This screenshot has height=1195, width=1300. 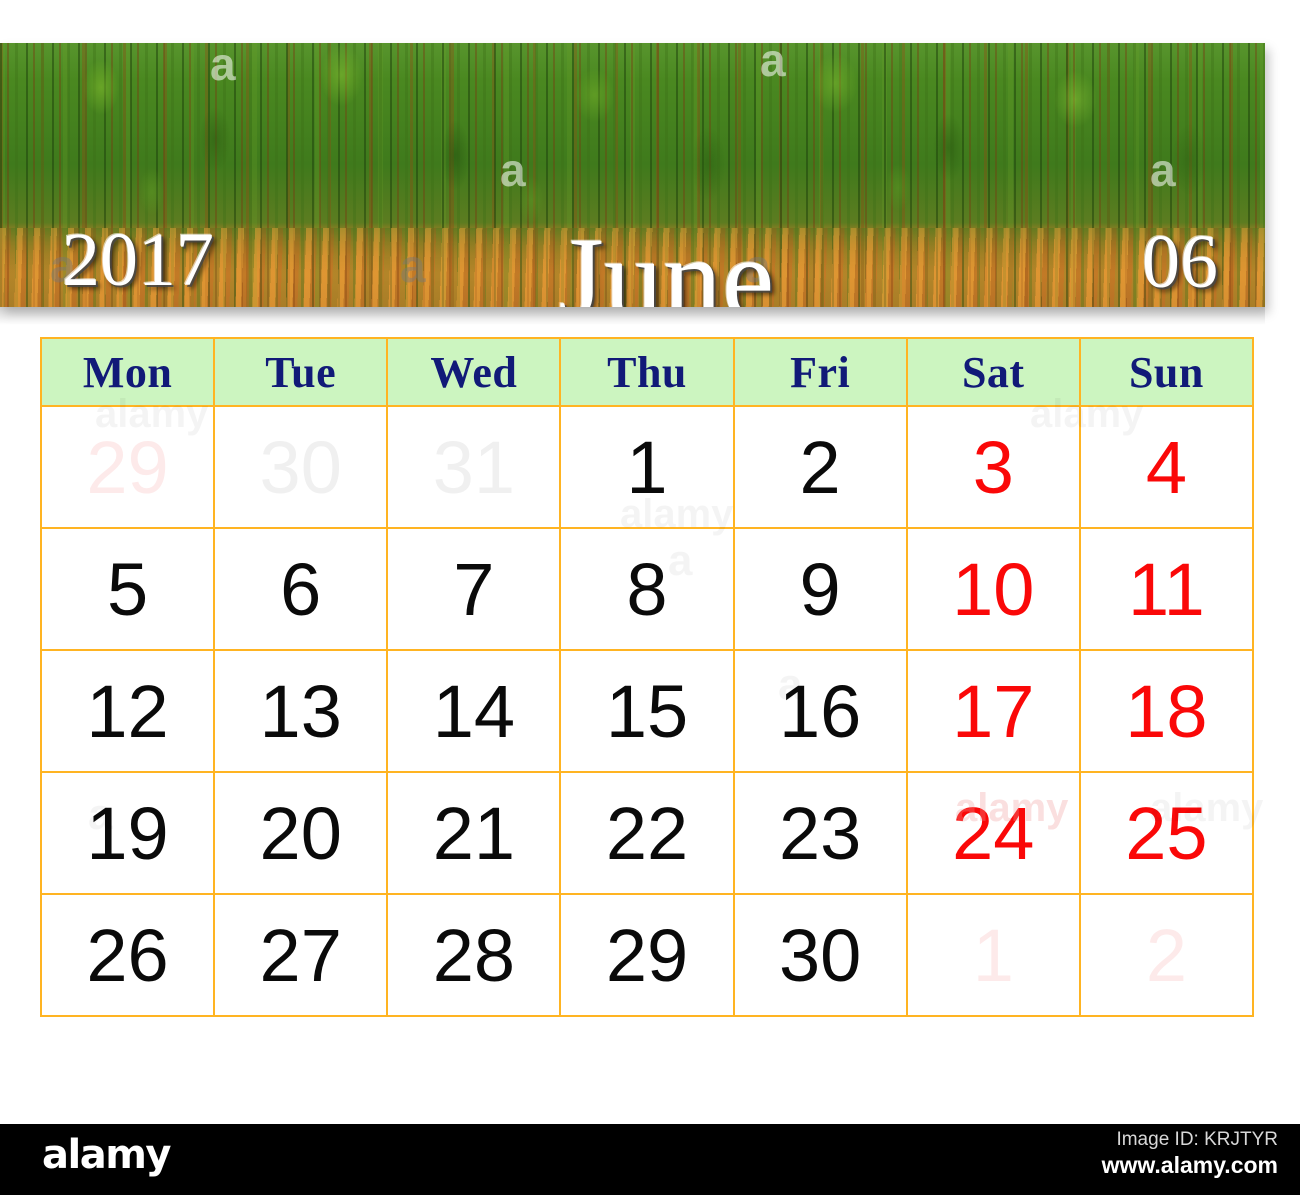 I want to click on calendar-day-cell: 10, so click(x=993, y=589).